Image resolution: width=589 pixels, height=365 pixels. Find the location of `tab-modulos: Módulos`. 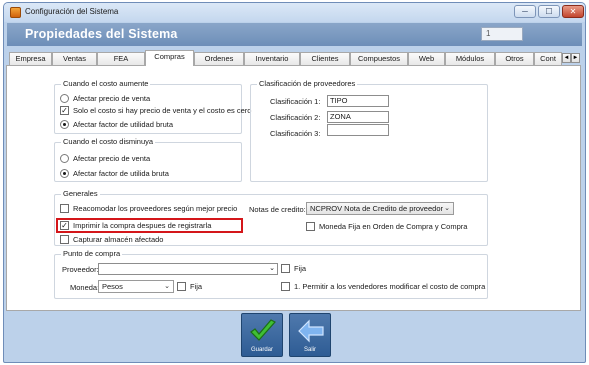

tab-modulos: Módulos is located at coordinates (470, 59).